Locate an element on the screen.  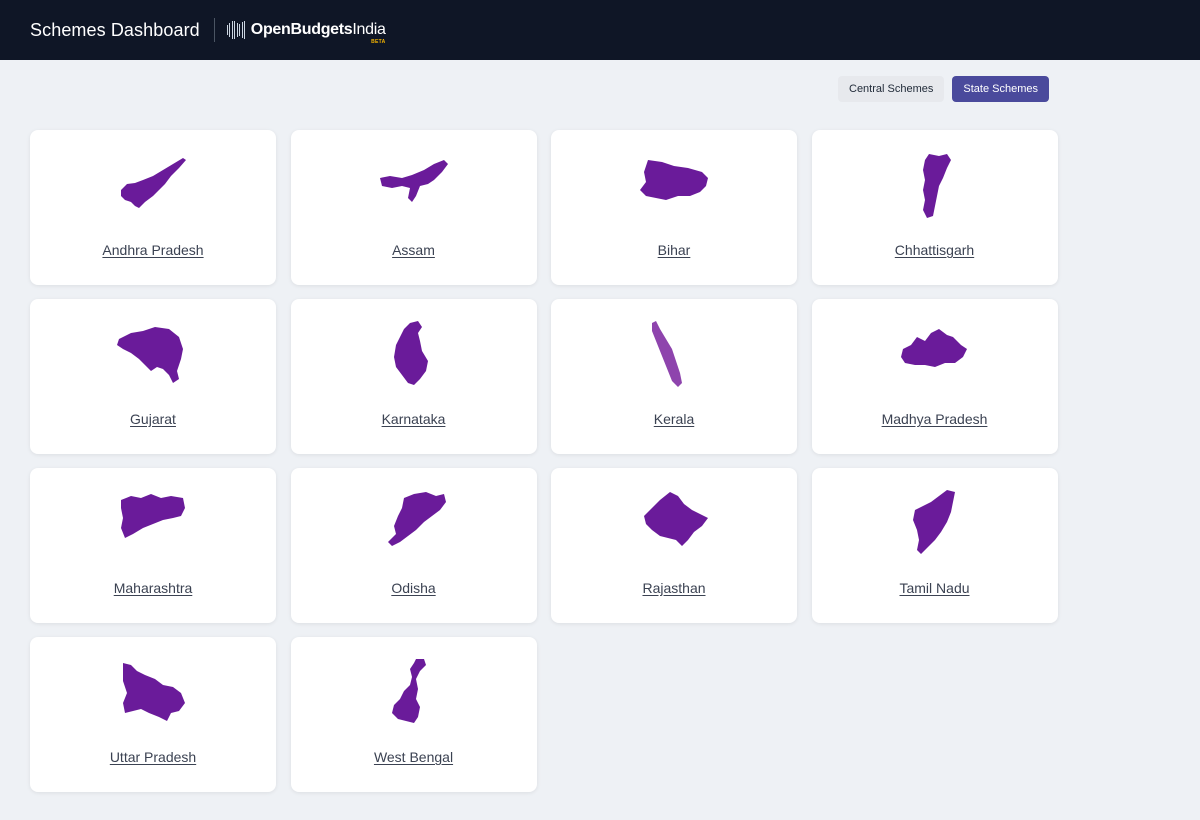
state-link: Maharashtra is located at coordinates (153, 588).